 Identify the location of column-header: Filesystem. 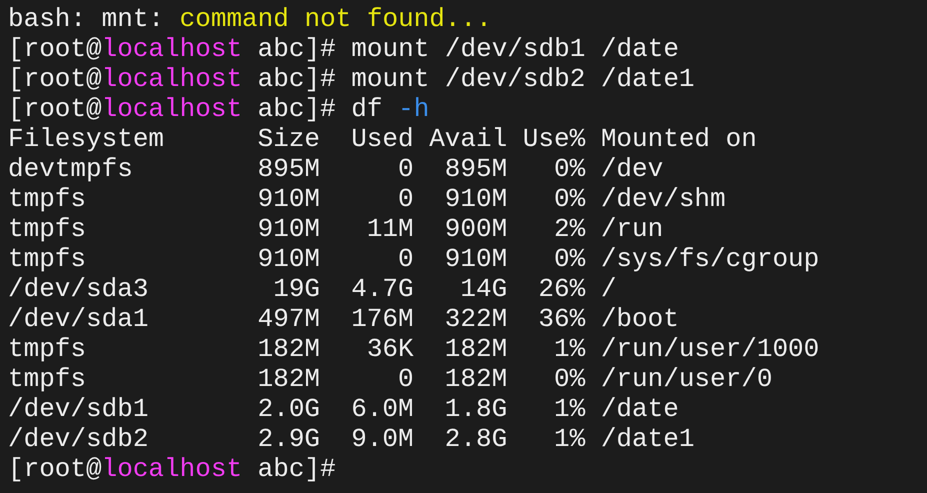
(87, 139).